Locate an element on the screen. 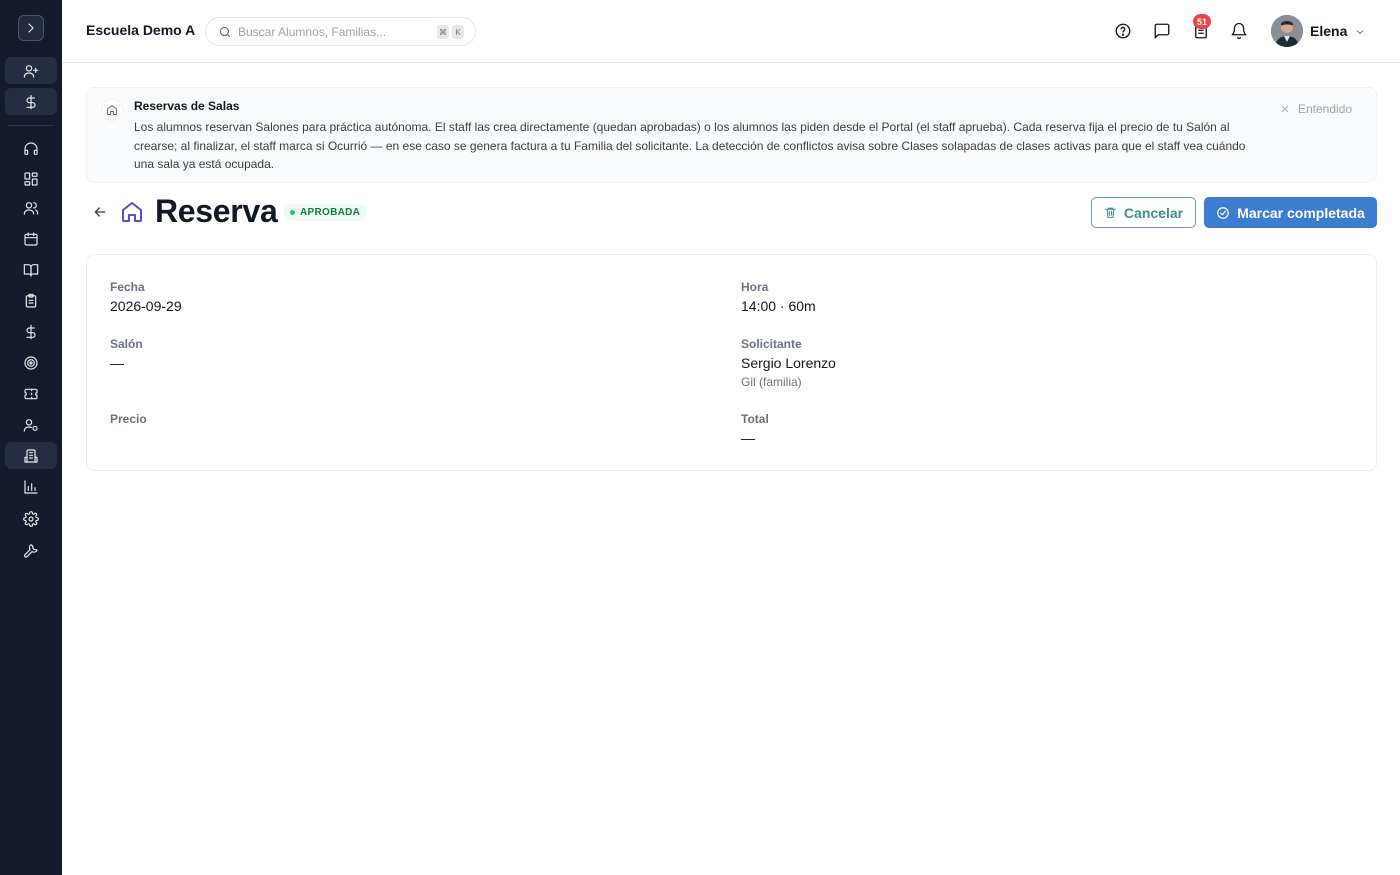 The height and width of the screenshot is (875, 1400). book-open-icon is located at coordinates (31, 270).